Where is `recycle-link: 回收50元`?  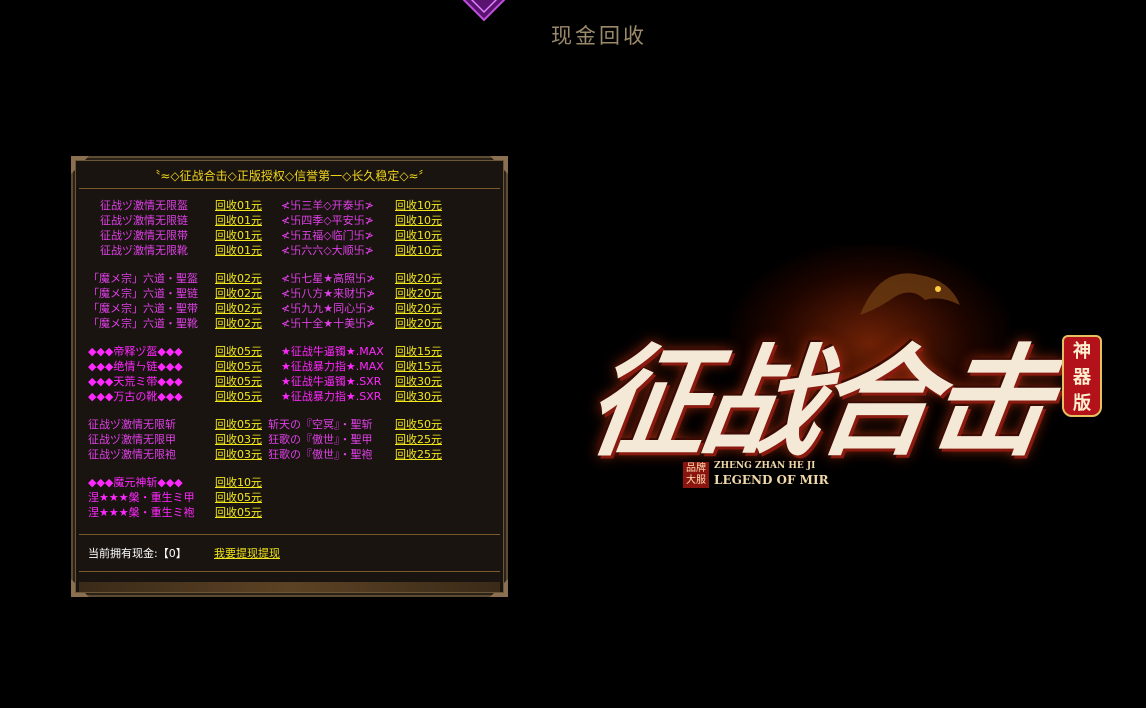
recycle-link: 回收50元 is located at coordinates (418, 424).